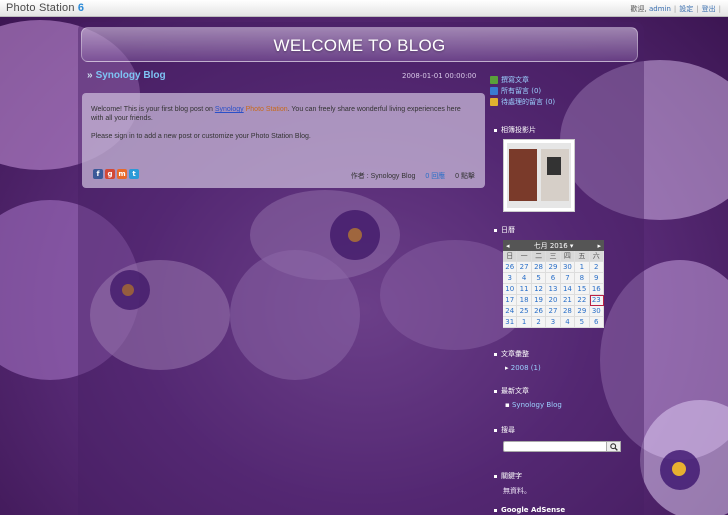  I want to click on sidebar-admin-links: 撰寫文章 所有留言 (0) 待處理的留言 (0), so click(560, 90).